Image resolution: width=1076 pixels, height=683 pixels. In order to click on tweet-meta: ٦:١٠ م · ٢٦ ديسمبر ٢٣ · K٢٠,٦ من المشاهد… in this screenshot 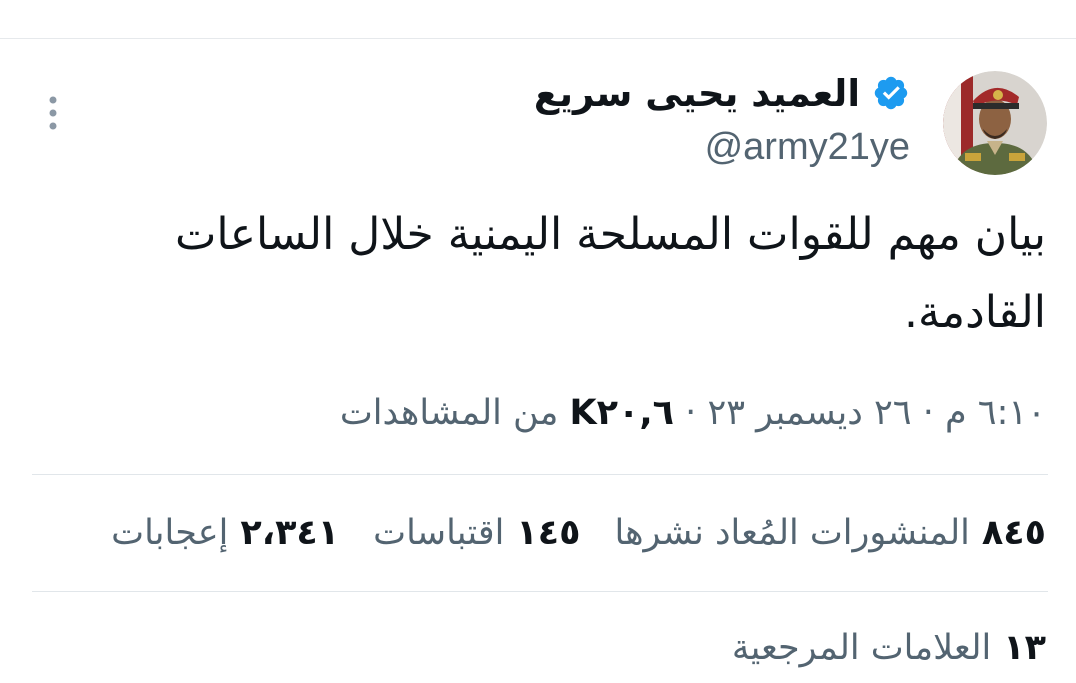, I will do `click(693, 413)`.